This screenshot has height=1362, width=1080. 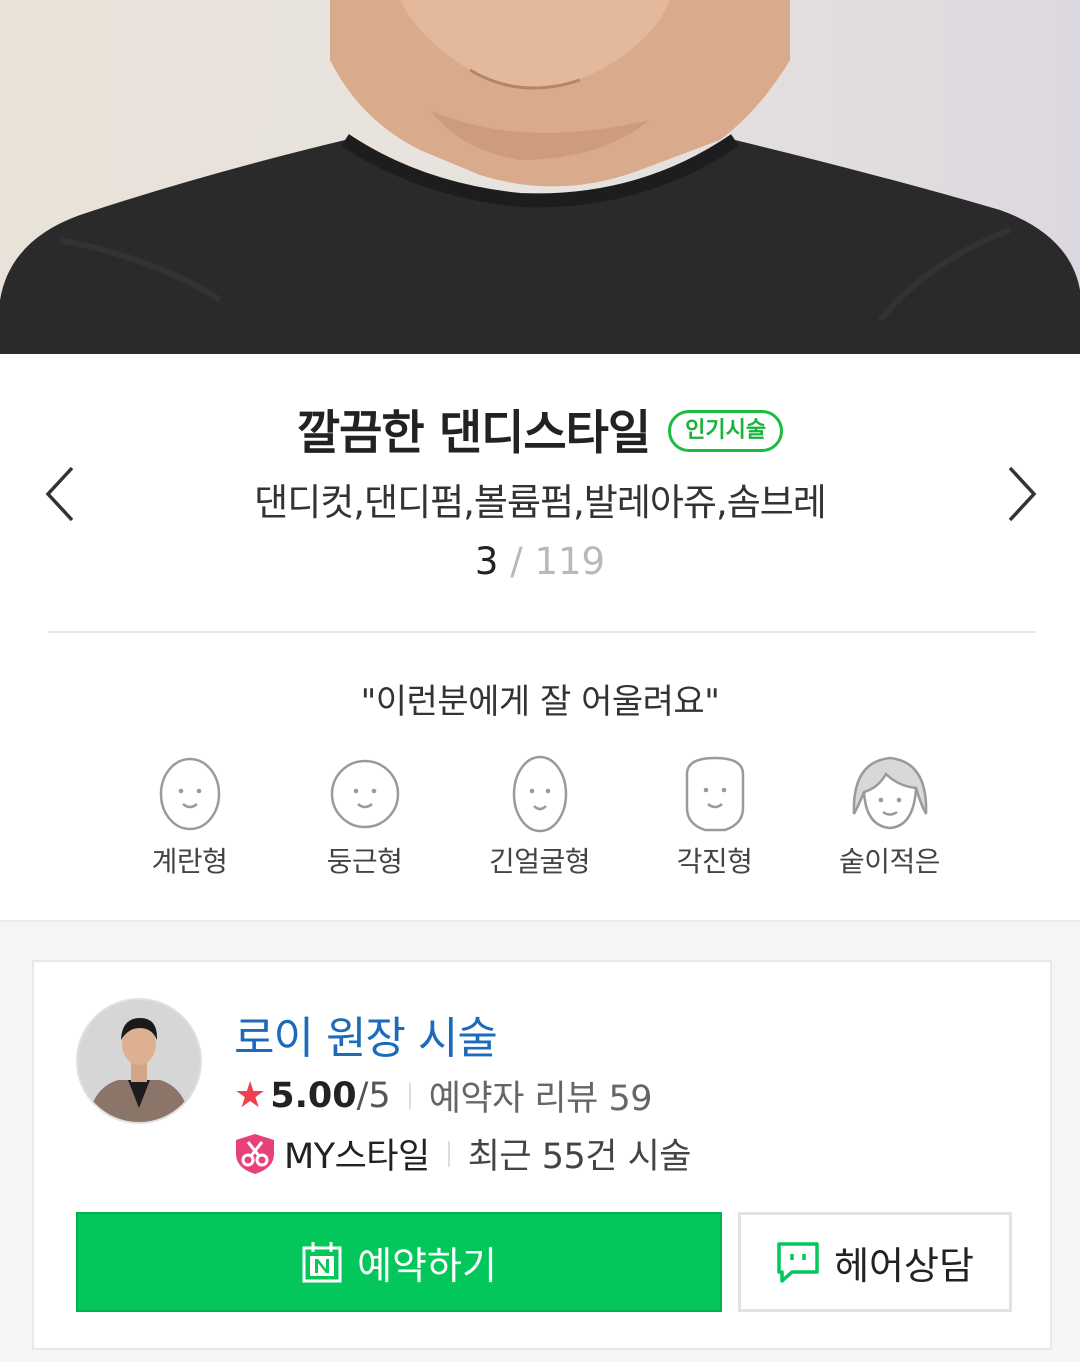 I want to click on rating-score: 5.00, so click(x=313, y=1095).